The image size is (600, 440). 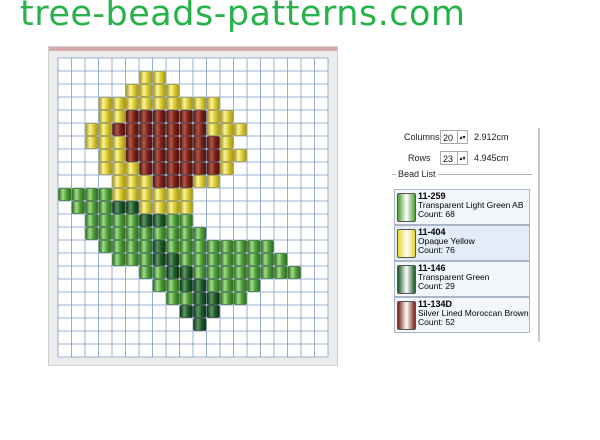 I want to click on bead-list-item: 11-146 Transparent Green Count: 29, so click(x=462, y=279).